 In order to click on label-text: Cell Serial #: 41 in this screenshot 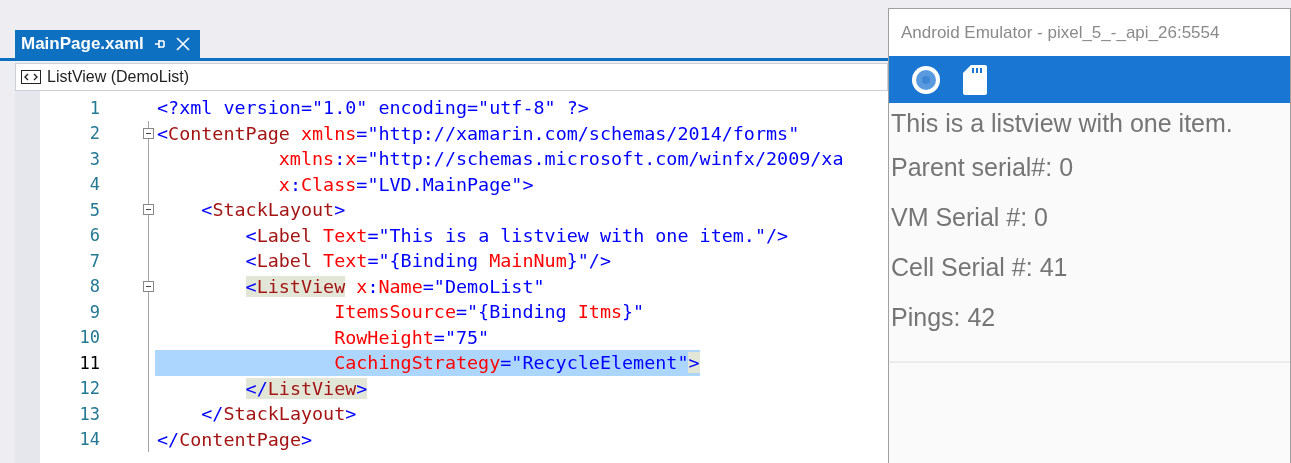, I will do `click(979, 267)`.